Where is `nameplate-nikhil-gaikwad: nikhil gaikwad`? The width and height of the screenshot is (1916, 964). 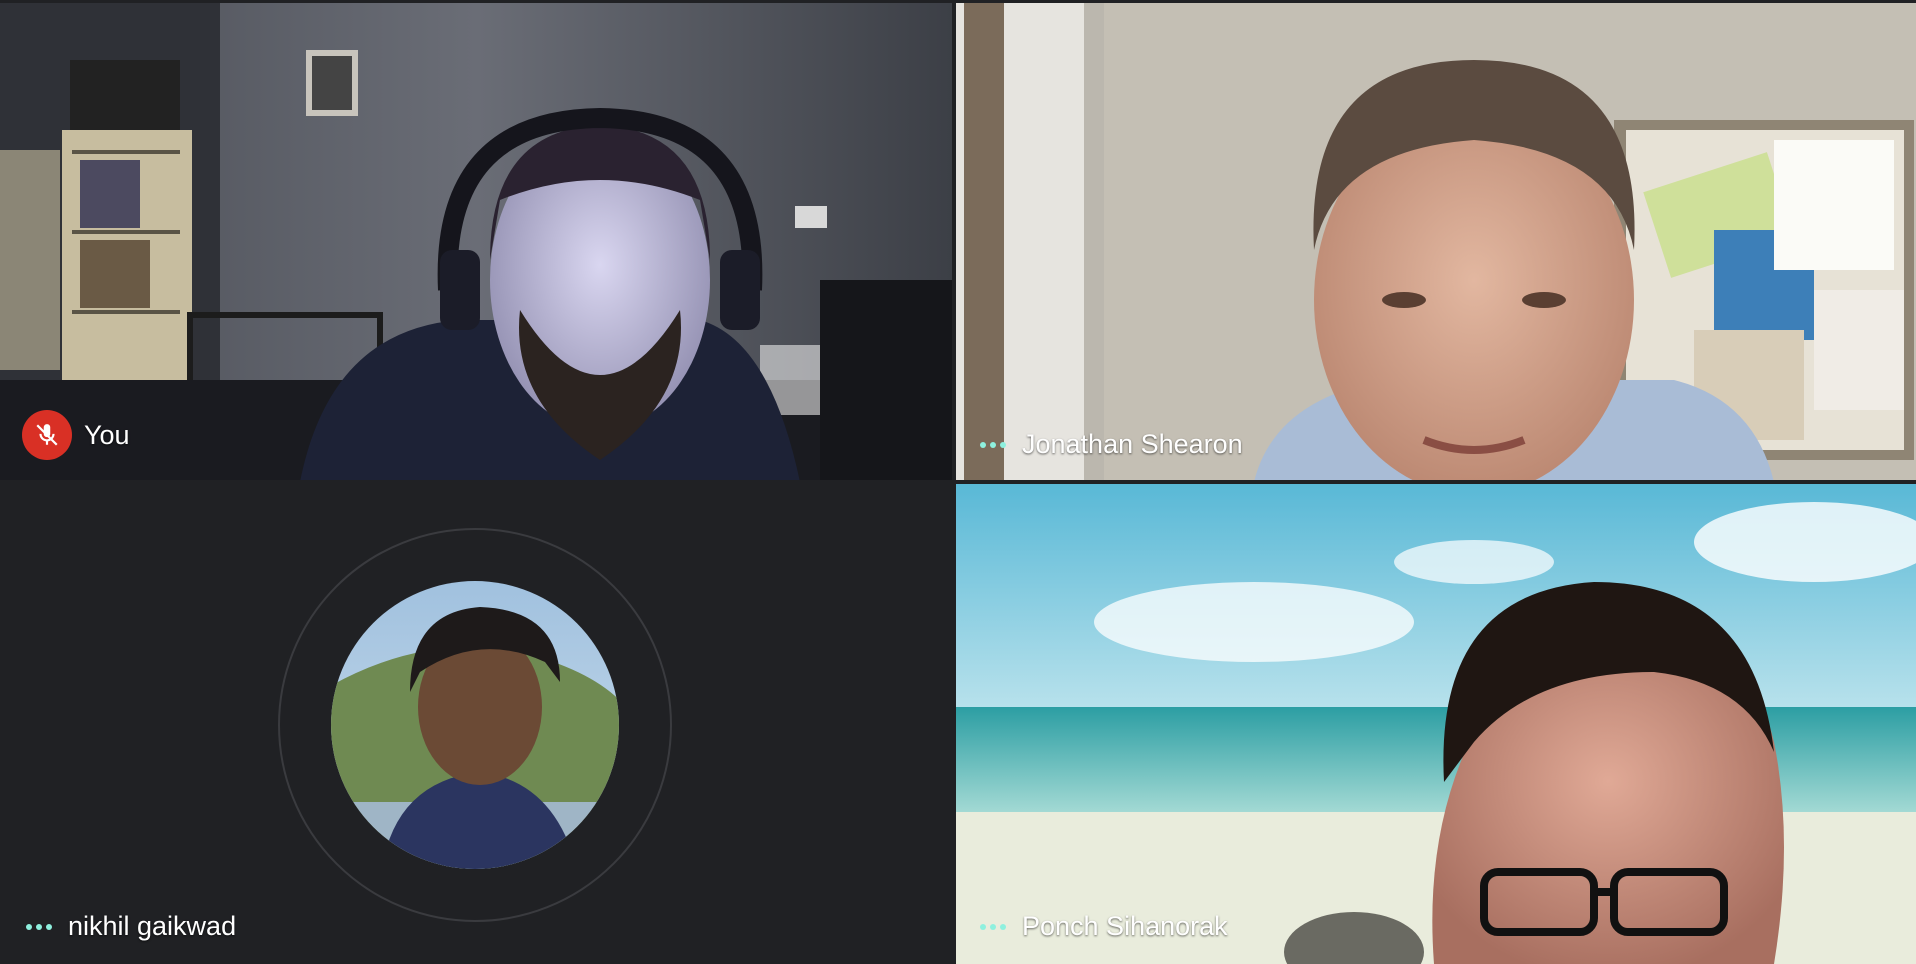 nameplate-nikhil-gaikwad: nikhil gaikwad is located at coordinates (129, 926).